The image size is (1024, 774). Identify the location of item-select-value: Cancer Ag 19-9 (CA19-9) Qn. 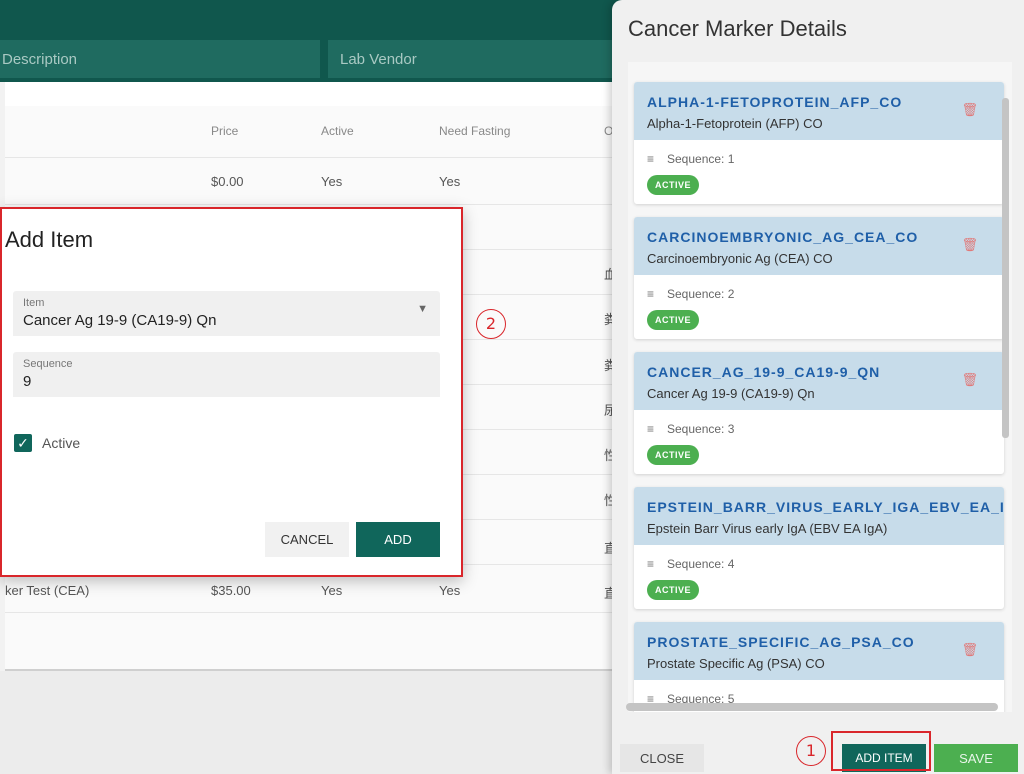
(120, 320).